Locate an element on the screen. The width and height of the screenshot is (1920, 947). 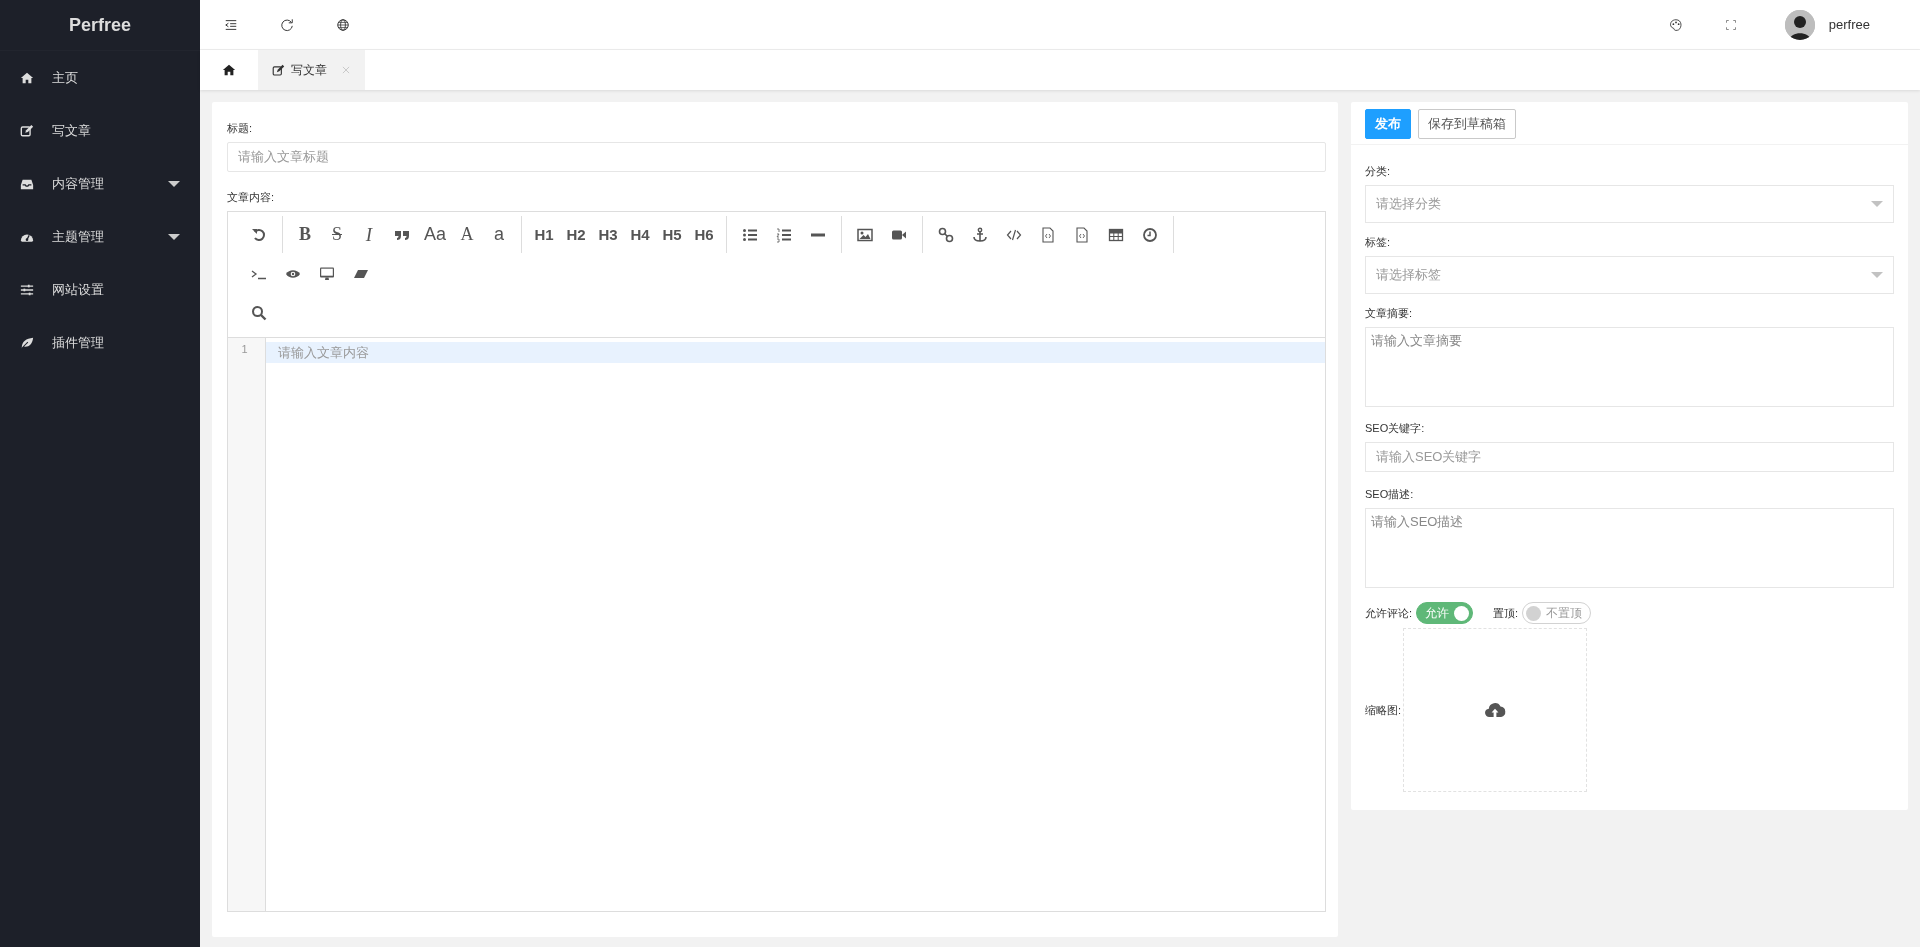
line-number: 1 is located at coordinates (244, 349).